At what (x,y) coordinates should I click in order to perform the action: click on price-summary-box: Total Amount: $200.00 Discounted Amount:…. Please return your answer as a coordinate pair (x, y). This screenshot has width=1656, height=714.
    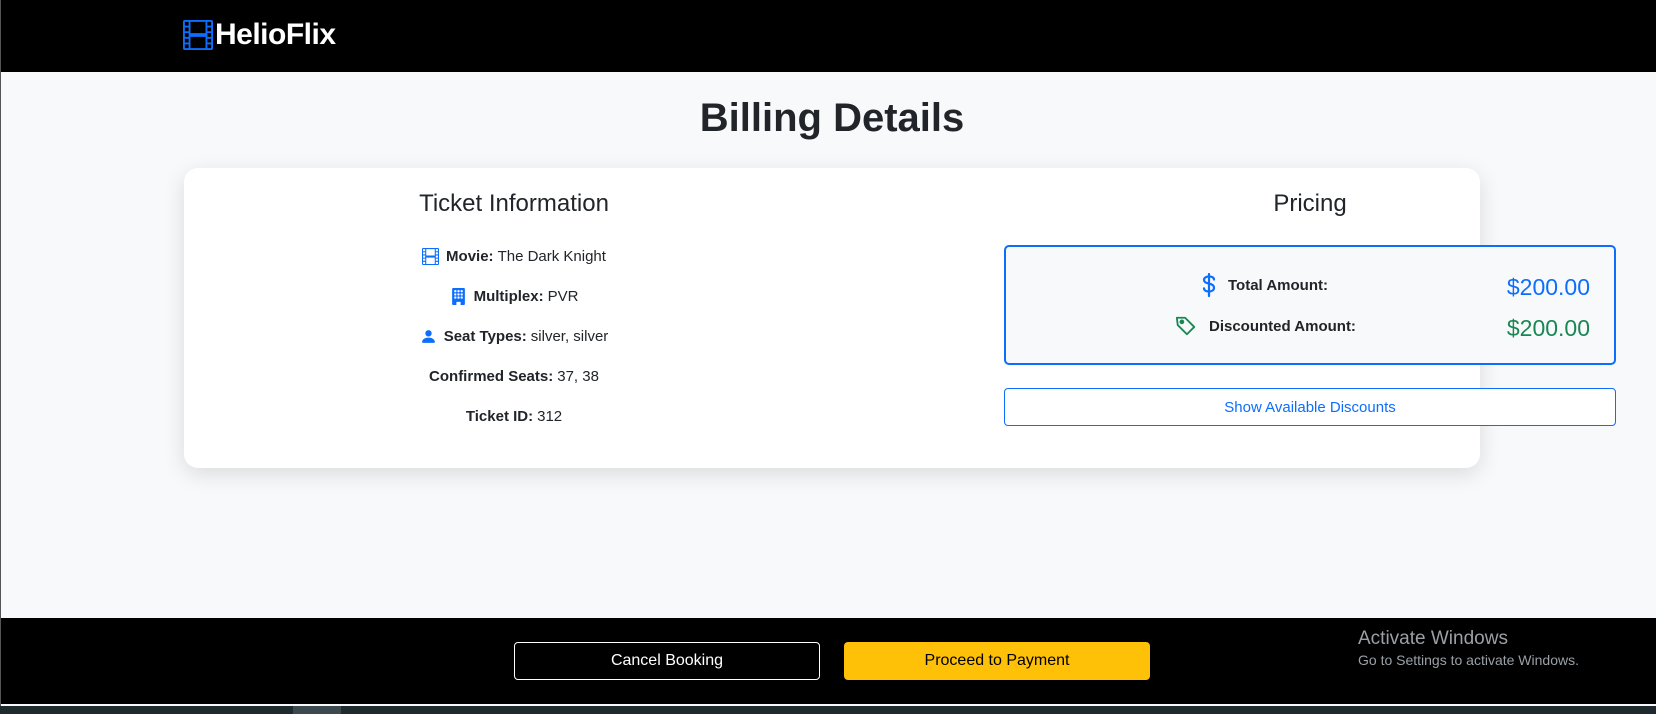
    Looking at the image, I should click on (1310, 305).